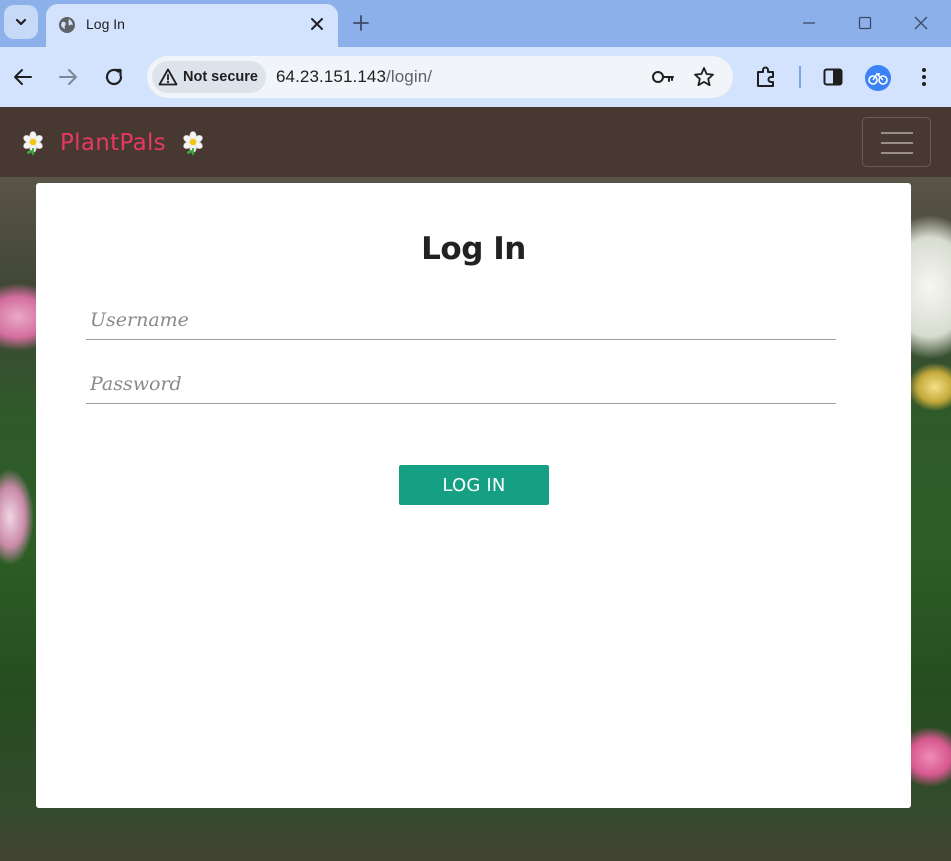 This screenshot has width=951, height=861. What do you see at coordinates (833, 77) in the screenshot?
I see `side-panel-icon` at bounding box center [833, 77].